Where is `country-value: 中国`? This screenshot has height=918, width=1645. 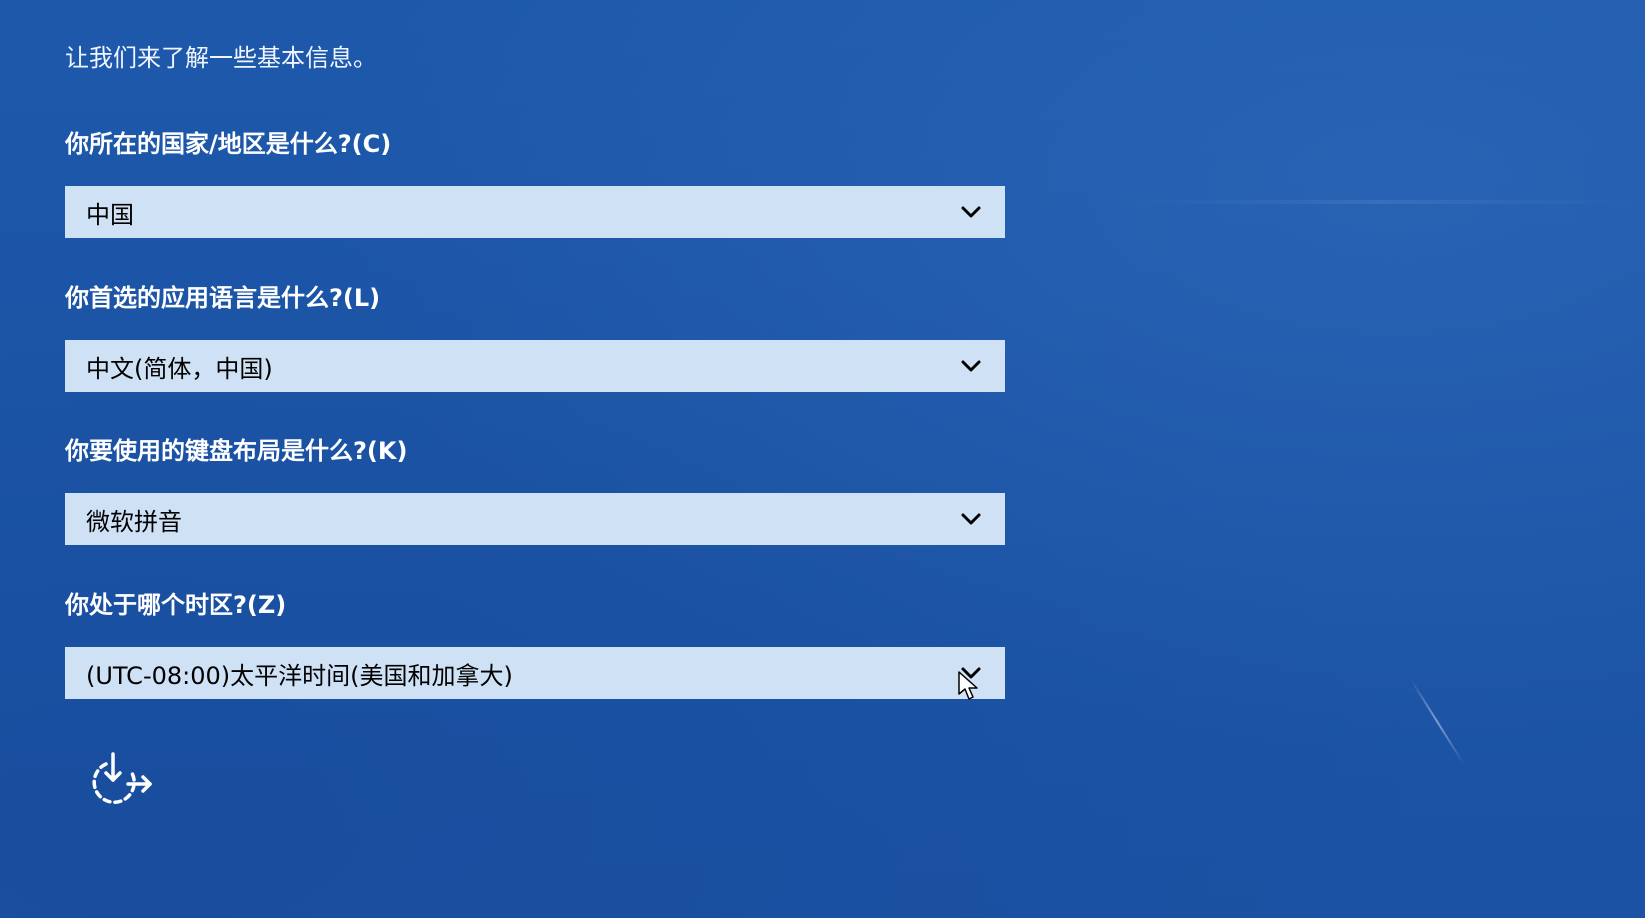
country-value: 中国 is located at coordinates (110, 214).